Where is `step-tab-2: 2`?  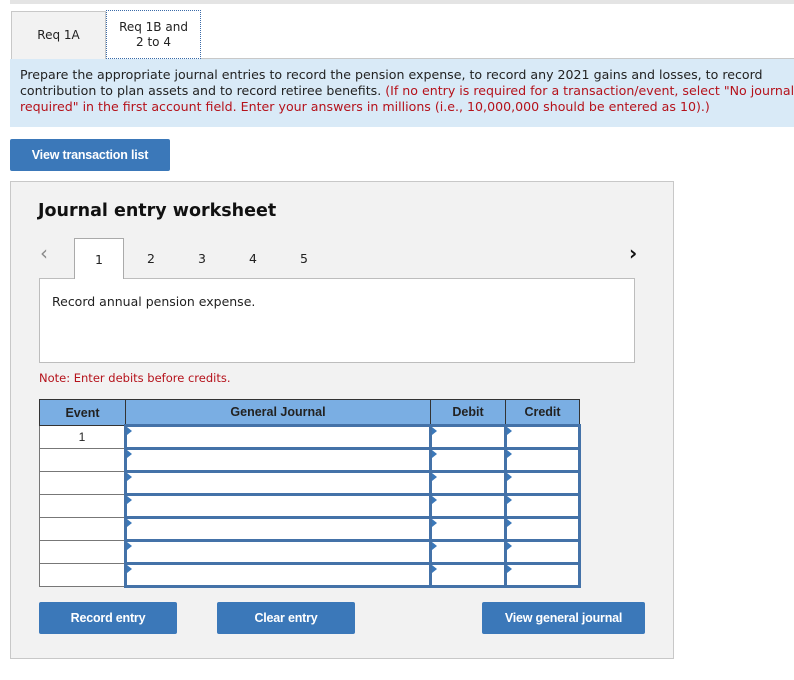
step-tab-2: 2 is located at coordinates (151, 258).